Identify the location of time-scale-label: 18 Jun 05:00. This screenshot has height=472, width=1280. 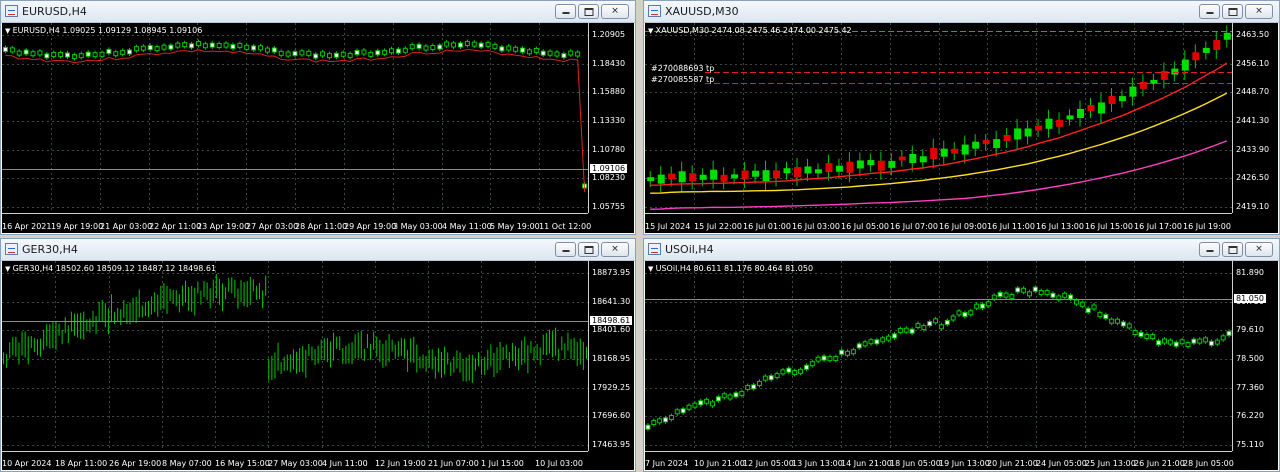
(915, 463).